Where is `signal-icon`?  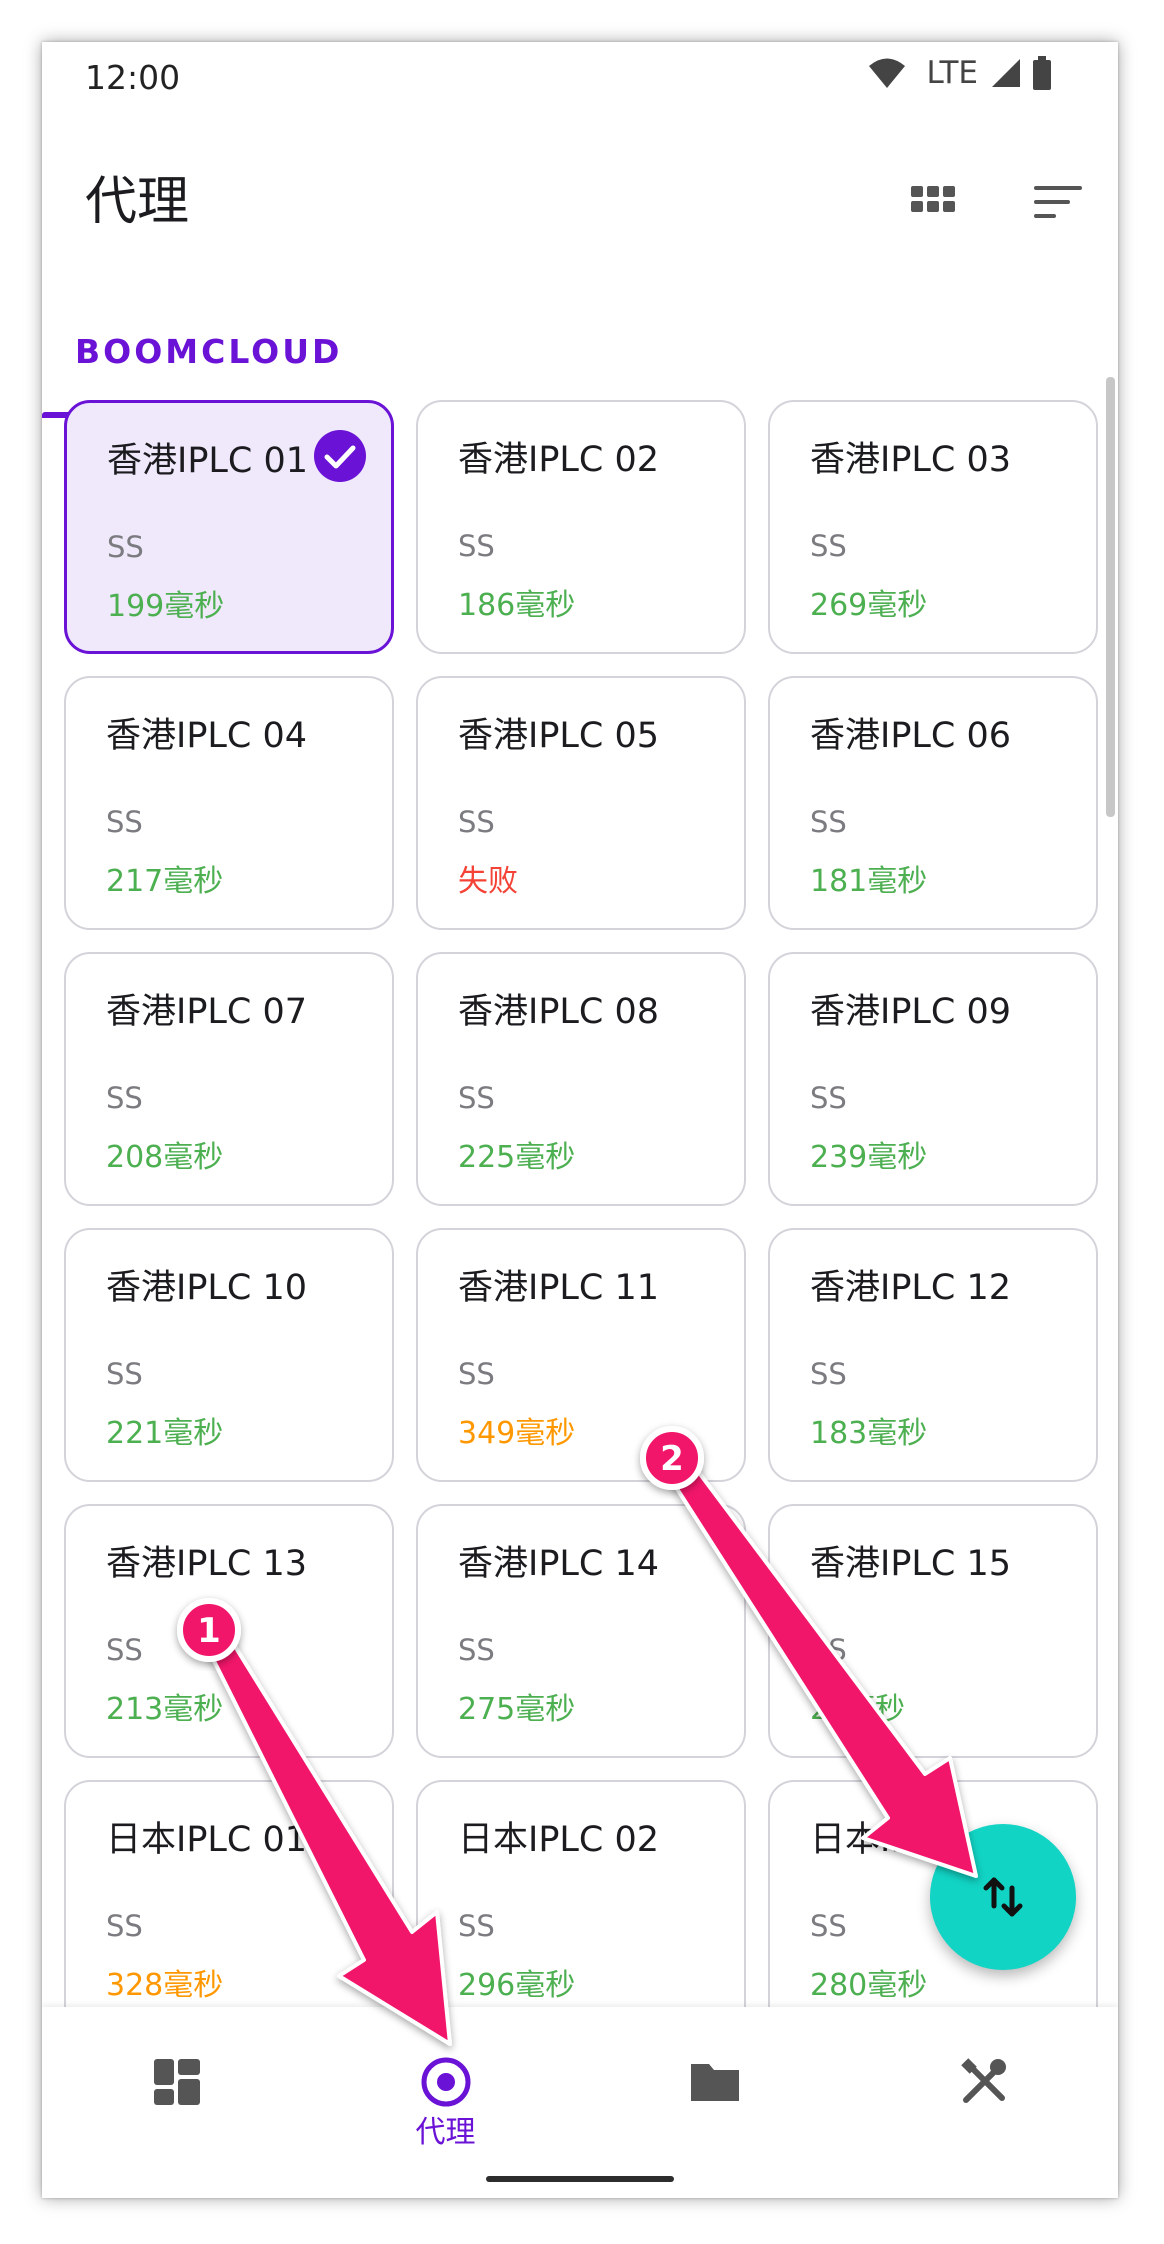 signal-icon is located at coordinates (1006, 73).